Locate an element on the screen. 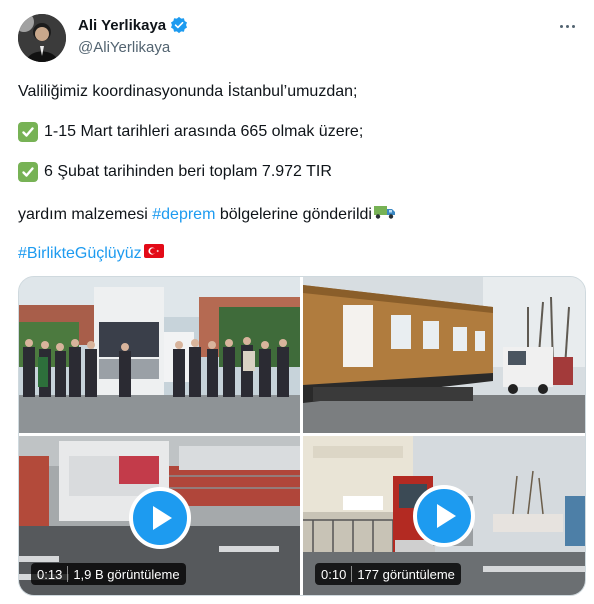 The width and height of the screenshot is (594, 604). media-video-2: 0:10 177 görüntüleme is located at coordinates (444, 515).